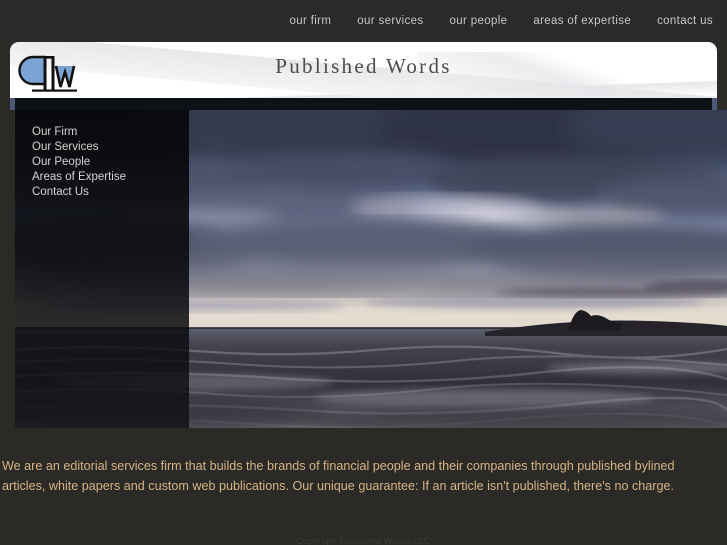 This screenshot has width=727, height=545. I want to click on sidebar-item-label-contact-us: Contact Us, so click(102, 192).